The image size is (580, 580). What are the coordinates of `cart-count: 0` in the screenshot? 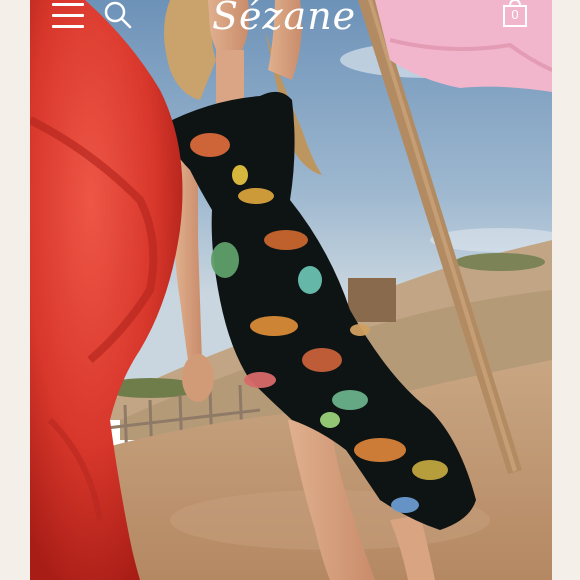 It's located at (515, 14).